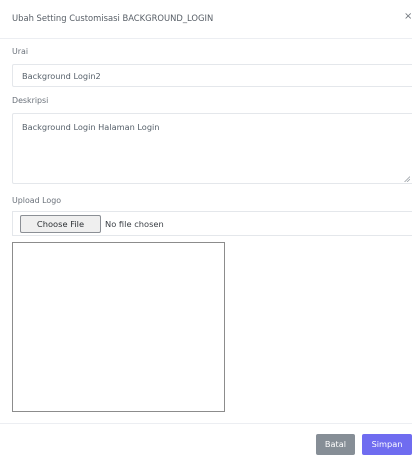 The height and width of the screenshot is (455, 412). What do you see at coordinates (60, 224) in the screenshot?
I see `choose-file-button: Choose File` at bounding box center [60, 224].